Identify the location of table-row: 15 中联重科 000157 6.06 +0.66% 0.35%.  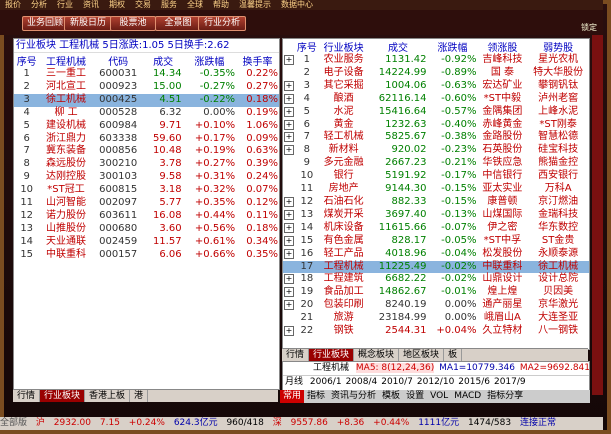
(146, 255).